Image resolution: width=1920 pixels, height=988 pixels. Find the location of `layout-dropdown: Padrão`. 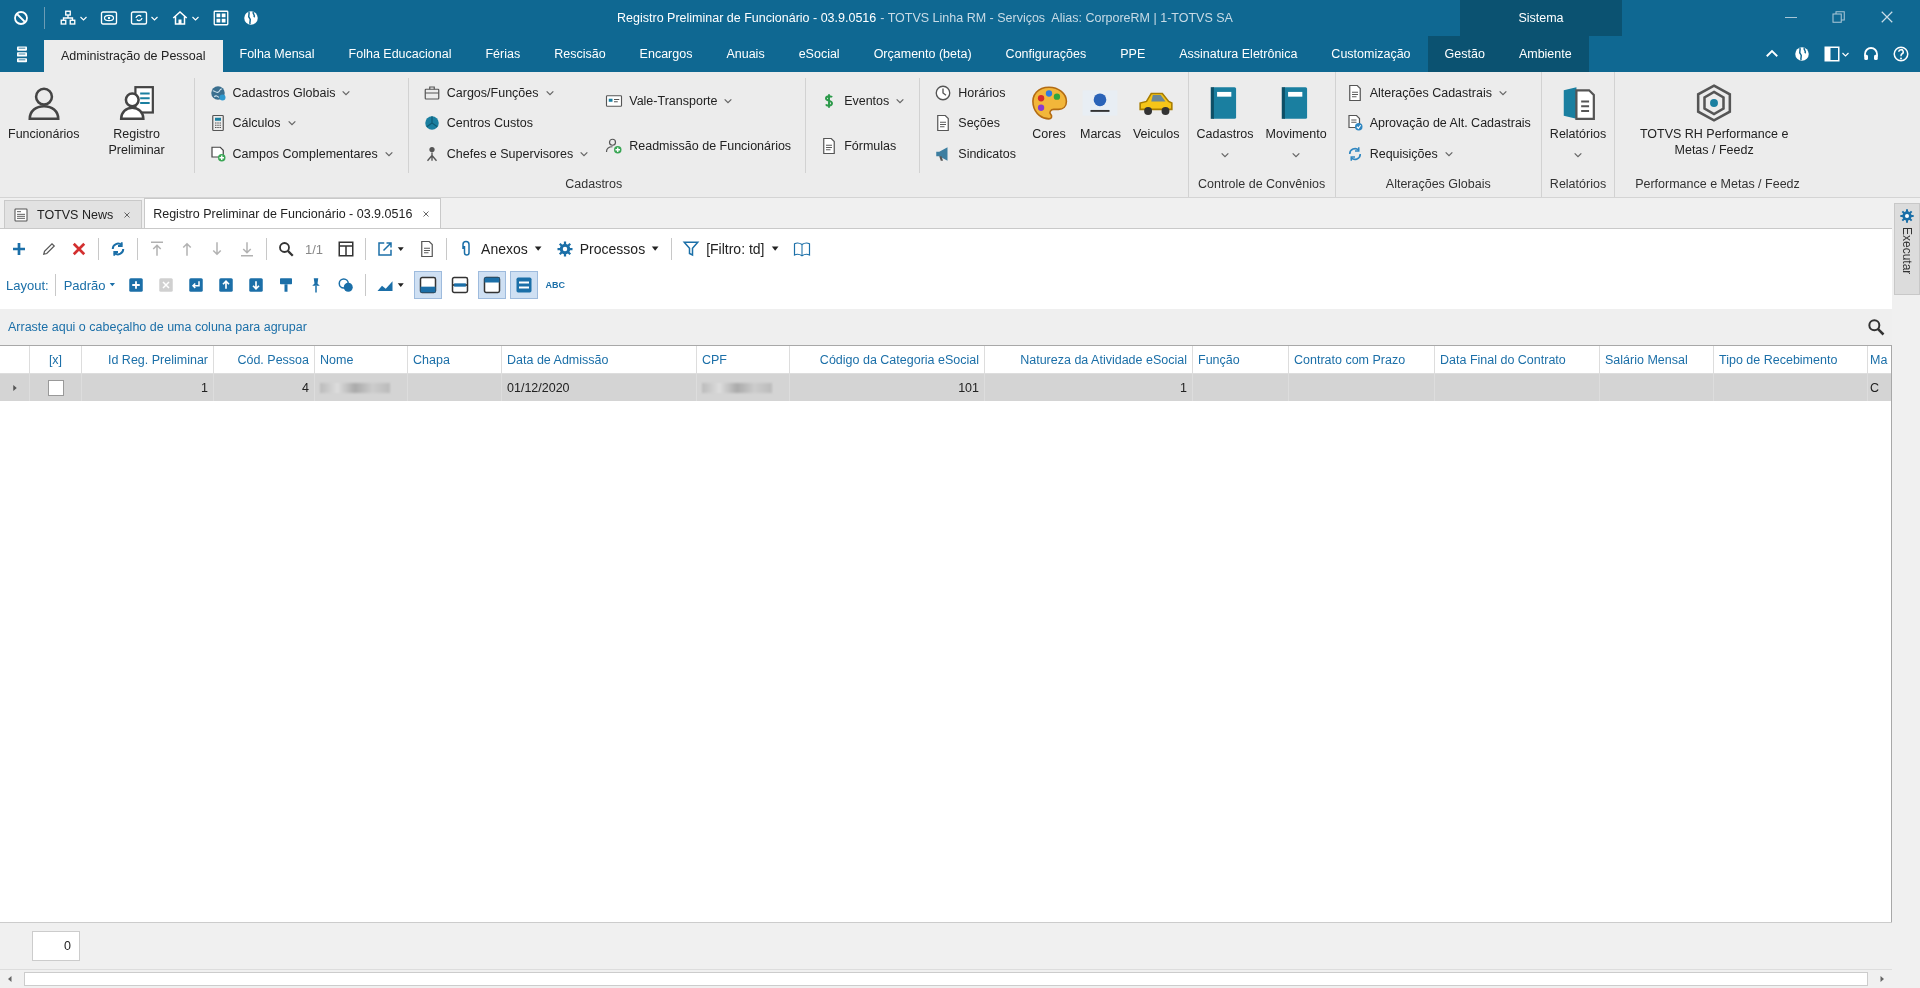

layout-dropdown: Padrão is located at coordinates (90, 285).